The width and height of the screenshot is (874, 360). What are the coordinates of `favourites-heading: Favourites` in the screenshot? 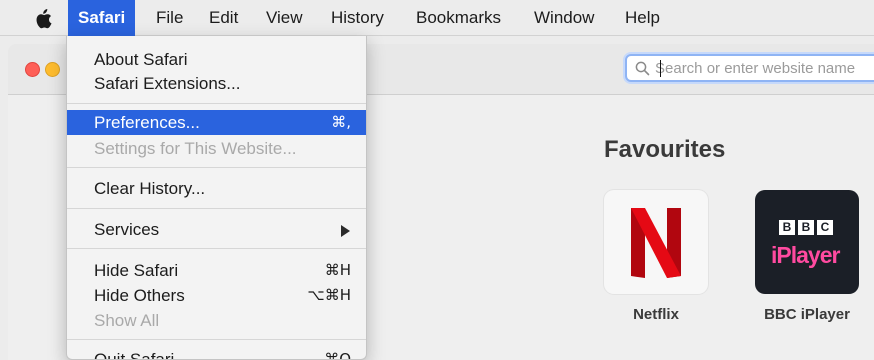 It's located at (665, 149).